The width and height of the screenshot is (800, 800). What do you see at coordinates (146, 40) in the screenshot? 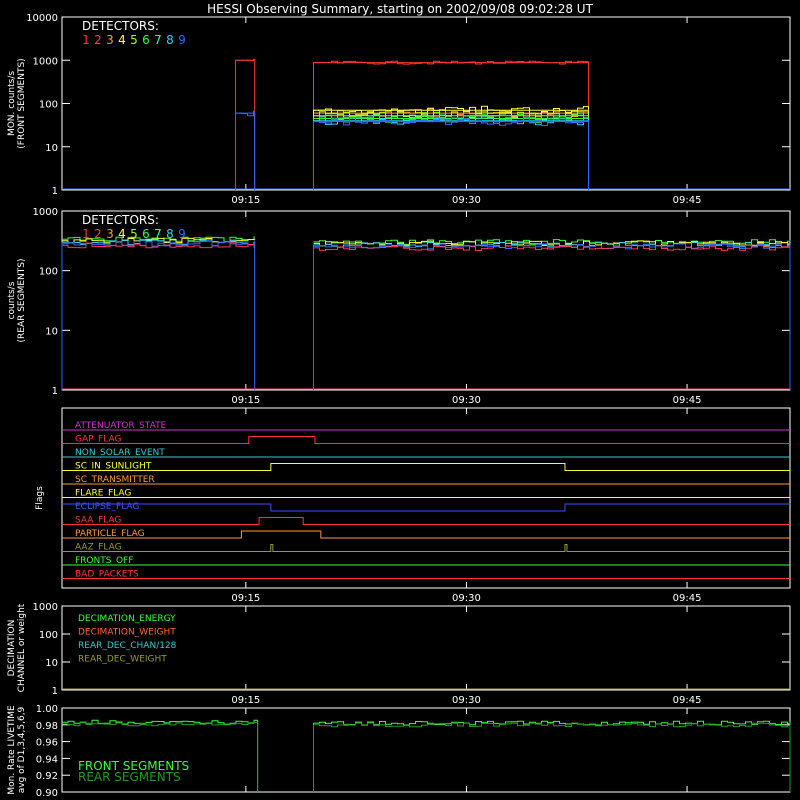
I see `front-legend-detector-6: 6` at bounding box center [146, 40].